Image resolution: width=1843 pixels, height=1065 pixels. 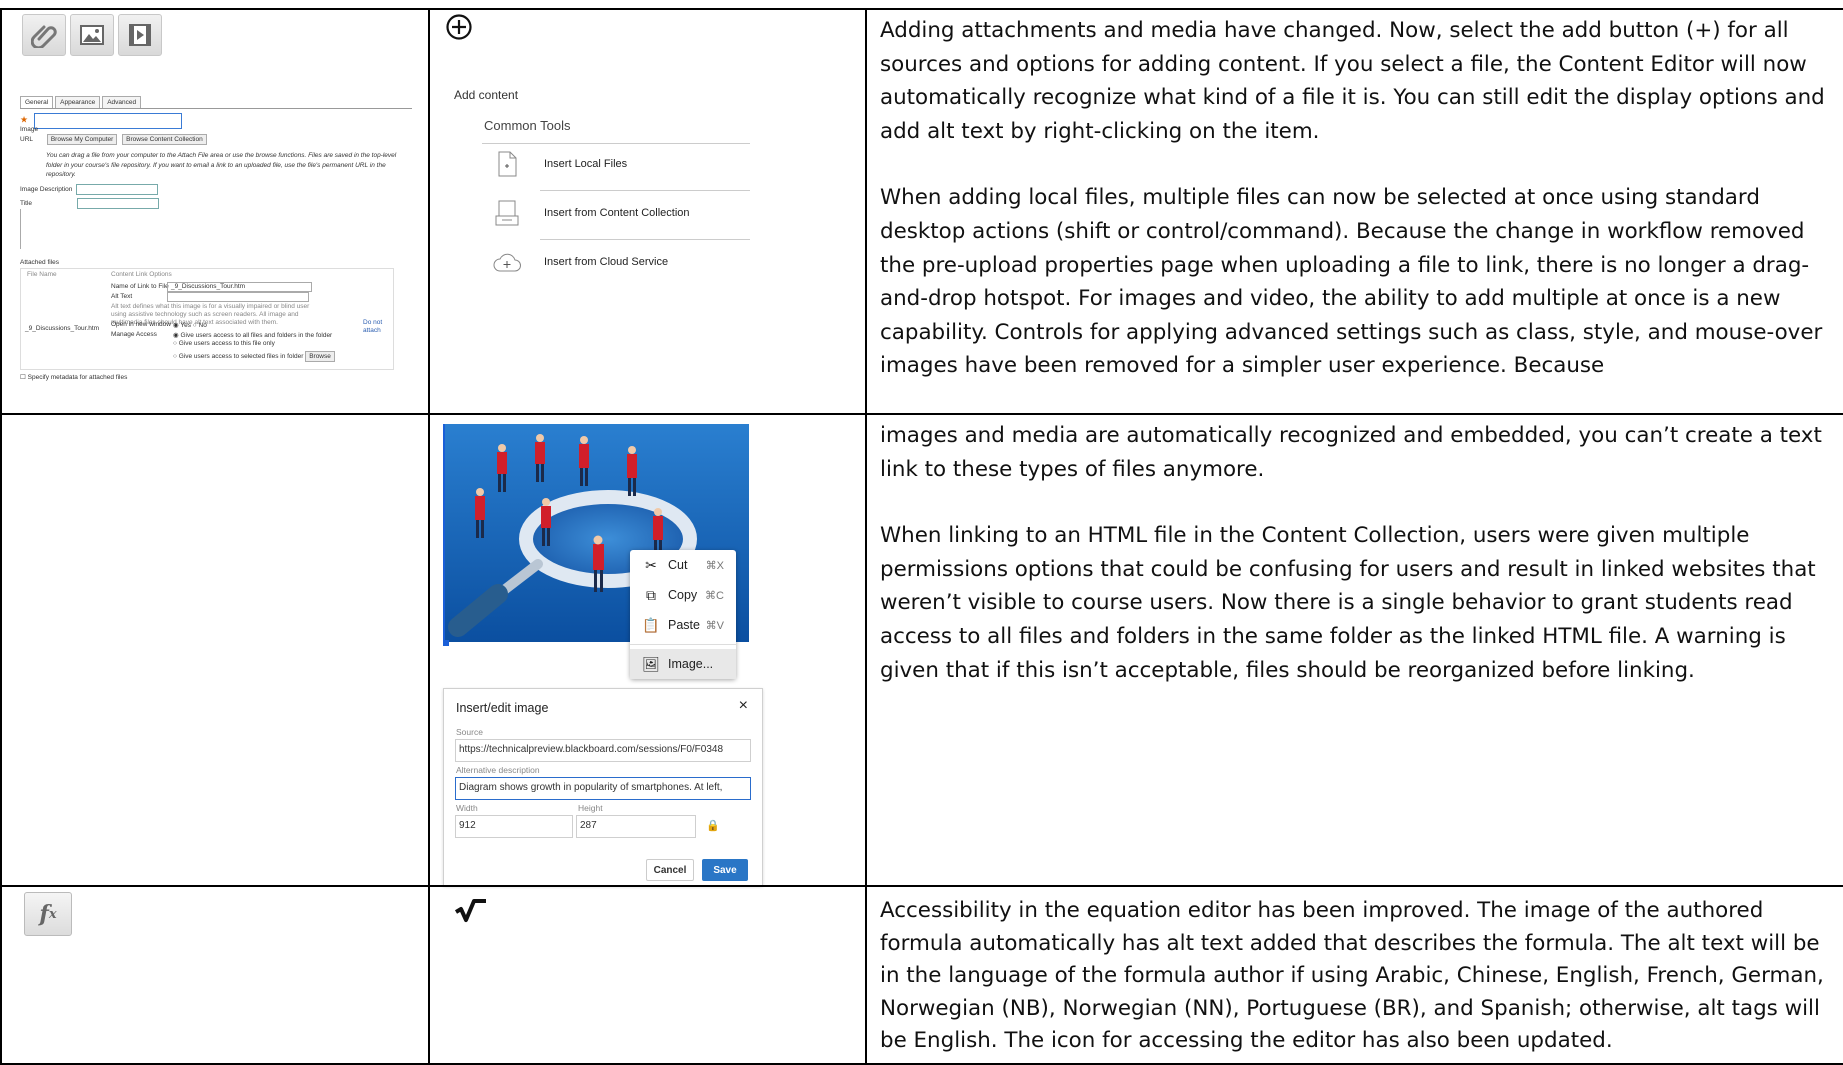 I want to click on browse-button: Browse, so click(x=320, y=356).